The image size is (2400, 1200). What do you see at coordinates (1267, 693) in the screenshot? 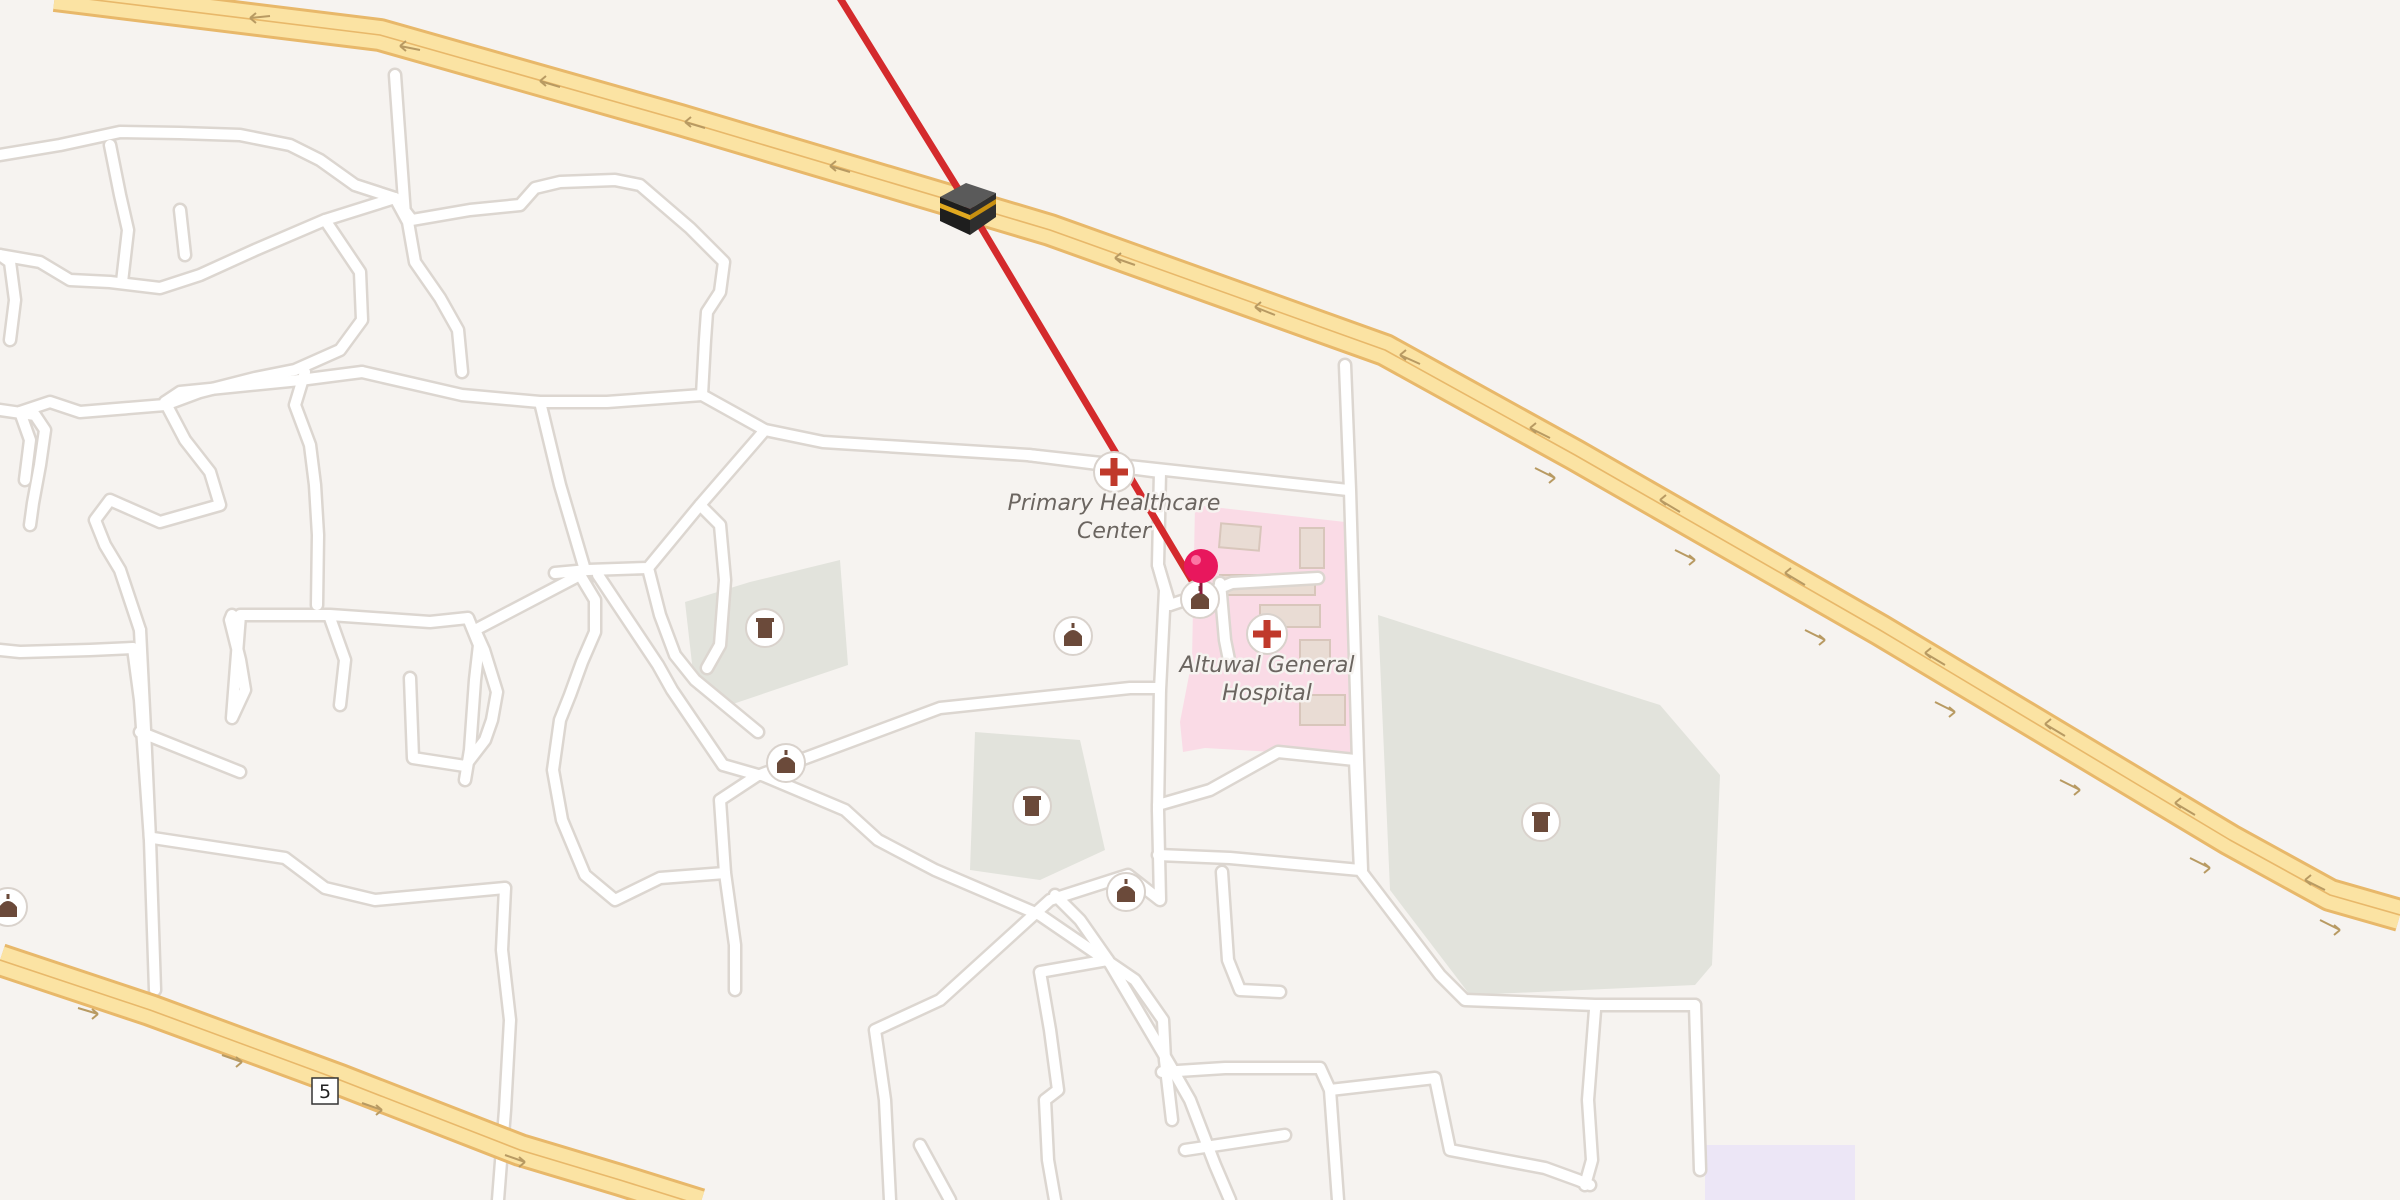
I see `hospital-label-line2: Hospital` at bounding box center [1267, 693].